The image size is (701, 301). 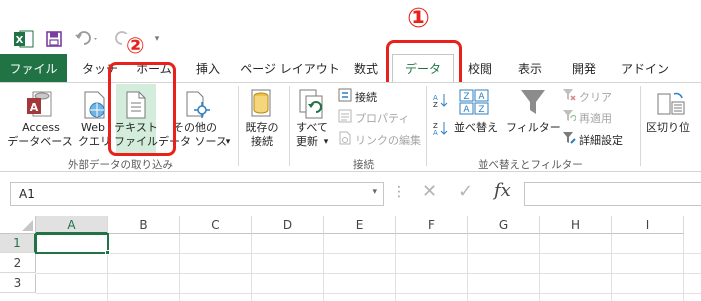 I want to click on enter-icon: ✓, so click(x=465, y=191).